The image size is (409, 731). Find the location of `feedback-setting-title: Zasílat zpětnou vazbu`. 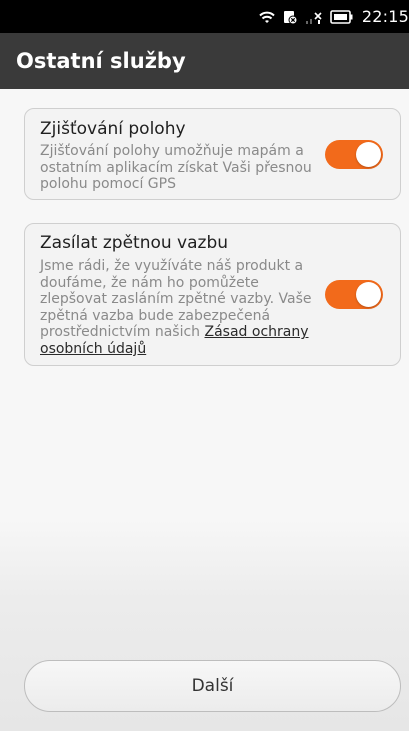

feedback-setting-title: Zasílat zpětnou vazbu is located at coordinates (134, 243).